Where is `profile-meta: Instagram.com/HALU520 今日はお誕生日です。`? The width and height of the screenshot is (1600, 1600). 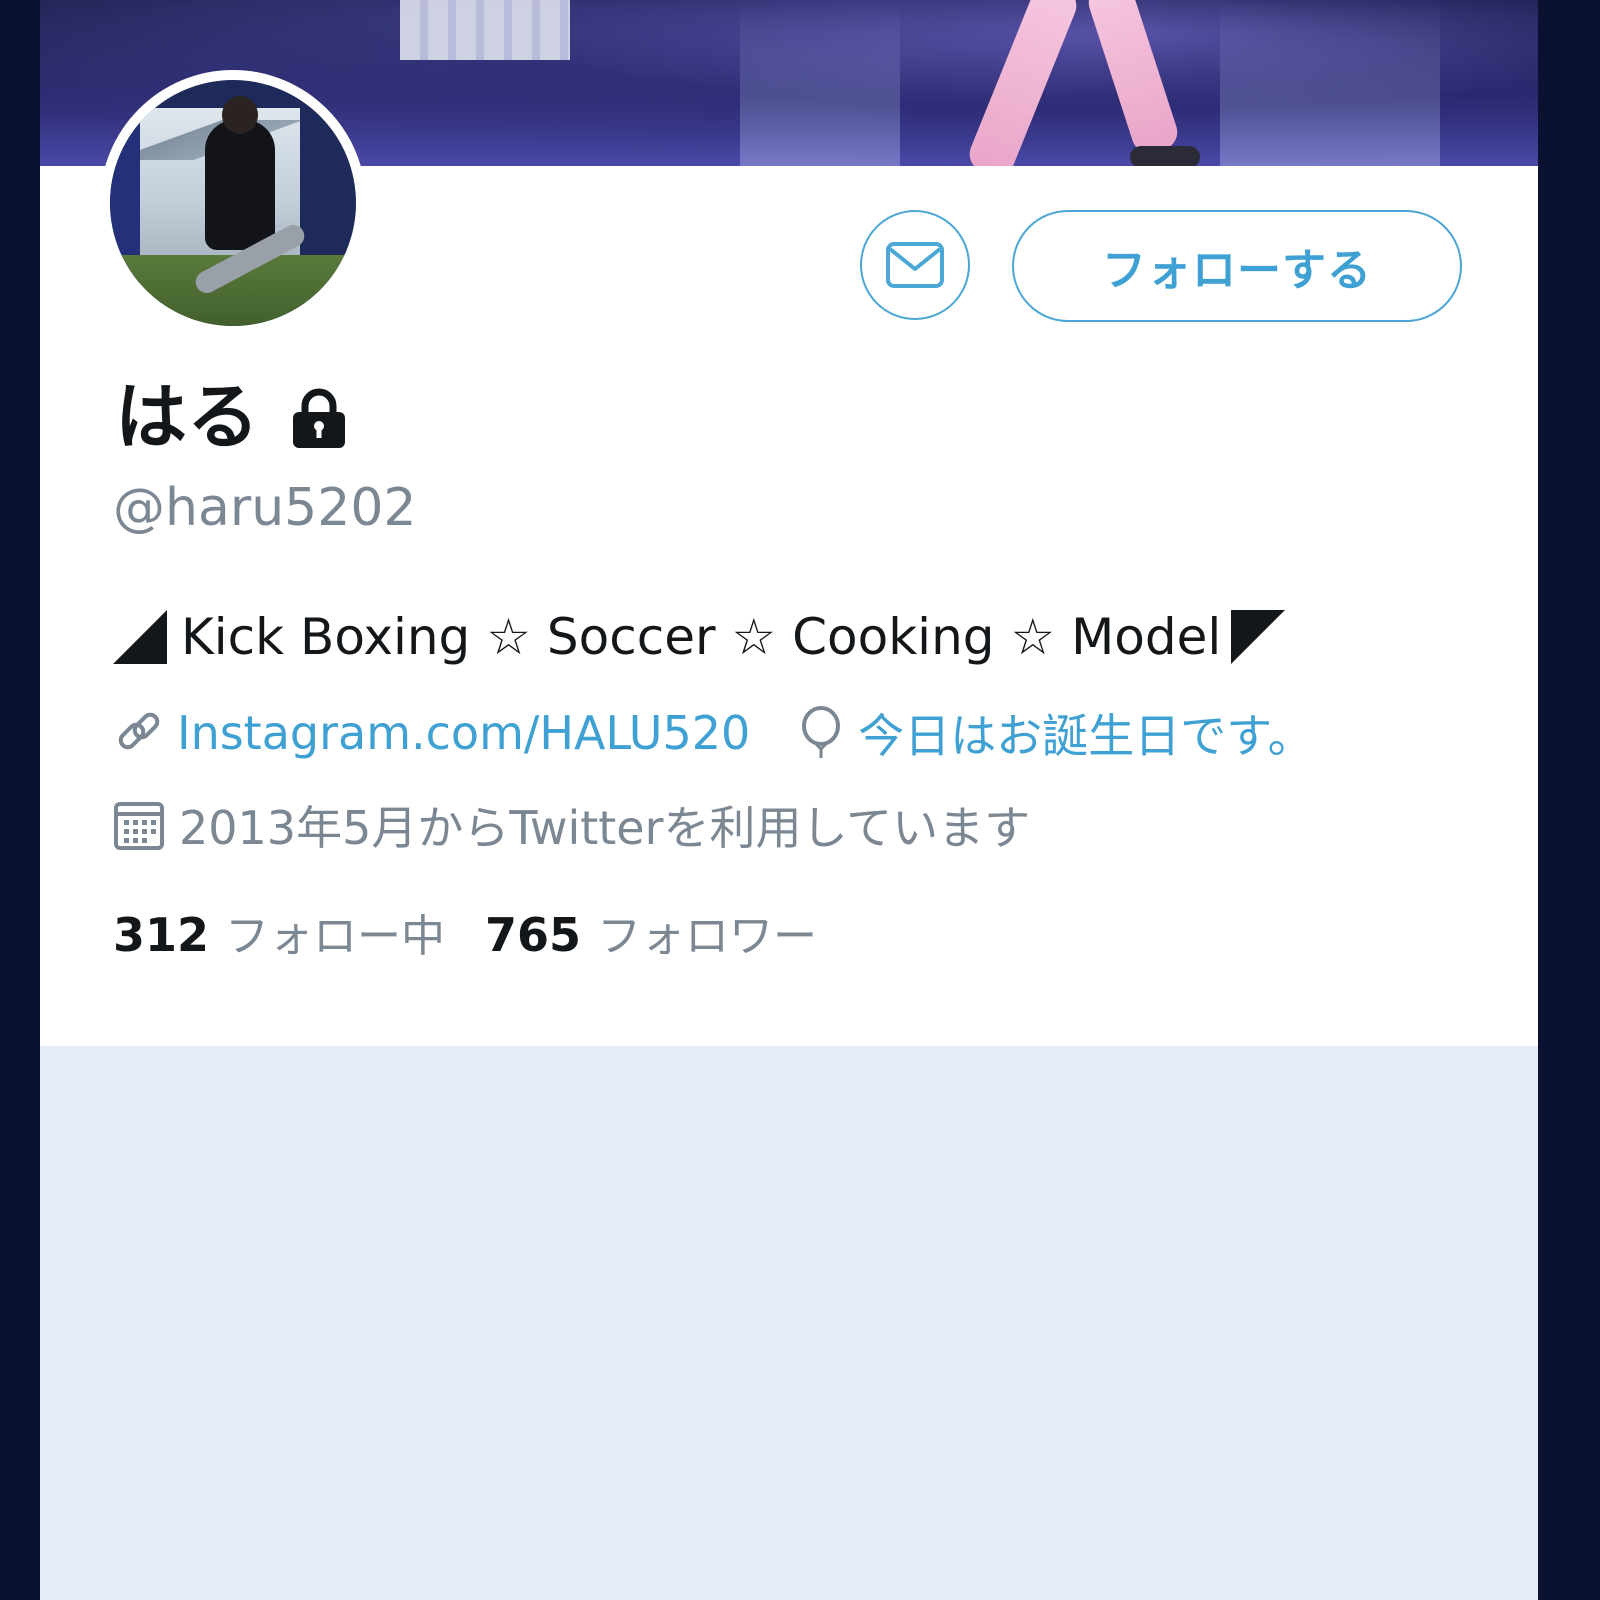
profile-meta: Instagram.com/HALU520 今日はお誕生日です。 is located at coordinates (713, 733).